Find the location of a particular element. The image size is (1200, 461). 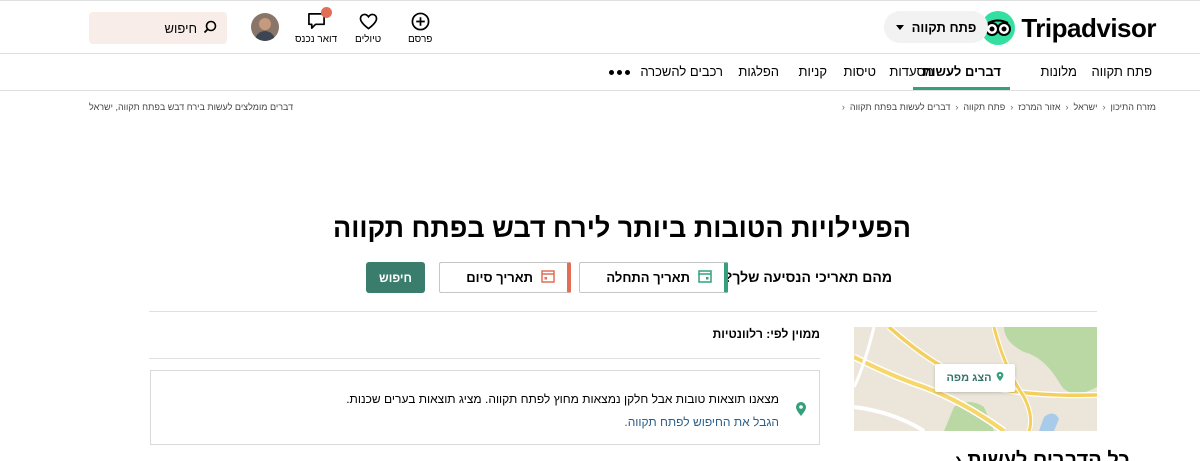

heart-icon is located at coordinates (368, 21).